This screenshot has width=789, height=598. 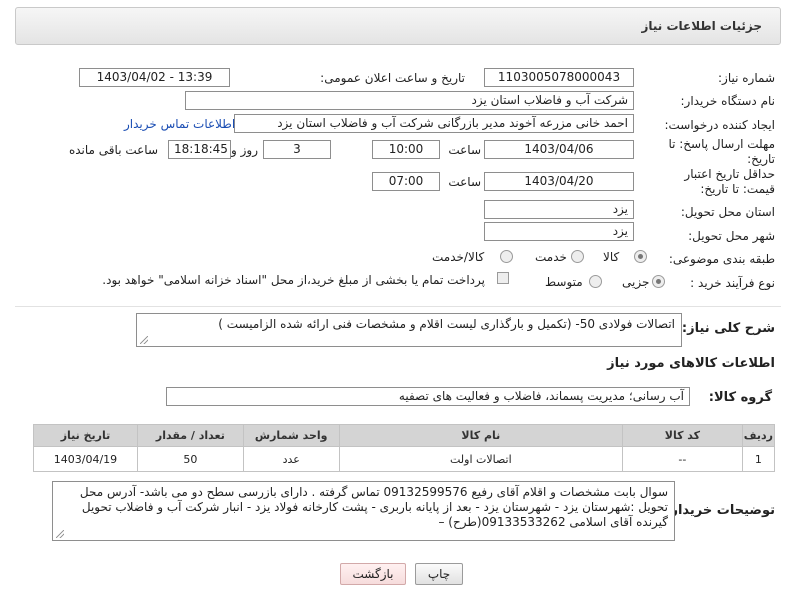 I want to click on need-number-field: 1103005078000043, so click(x=559, y=77).